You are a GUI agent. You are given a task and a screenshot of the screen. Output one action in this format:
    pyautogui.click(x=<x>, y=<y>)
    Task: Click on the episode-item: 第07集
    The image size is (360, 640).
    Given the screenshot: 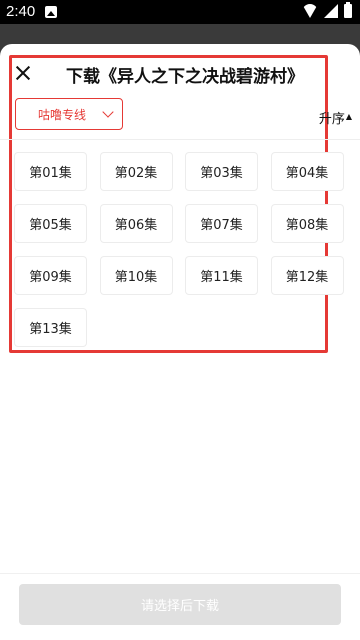 What is the action you would take?
    pyautogui.click(x=221, y=223)
    